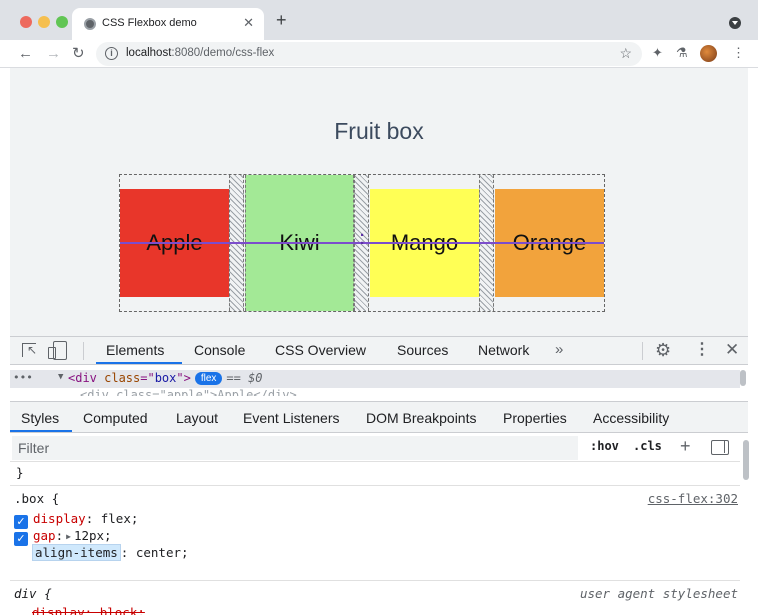 The height and width of the screenshot is (615, 758). Describe the element at coordinates (244, 378) in the screenshot. I see `selected-marker: == $0` at that location.